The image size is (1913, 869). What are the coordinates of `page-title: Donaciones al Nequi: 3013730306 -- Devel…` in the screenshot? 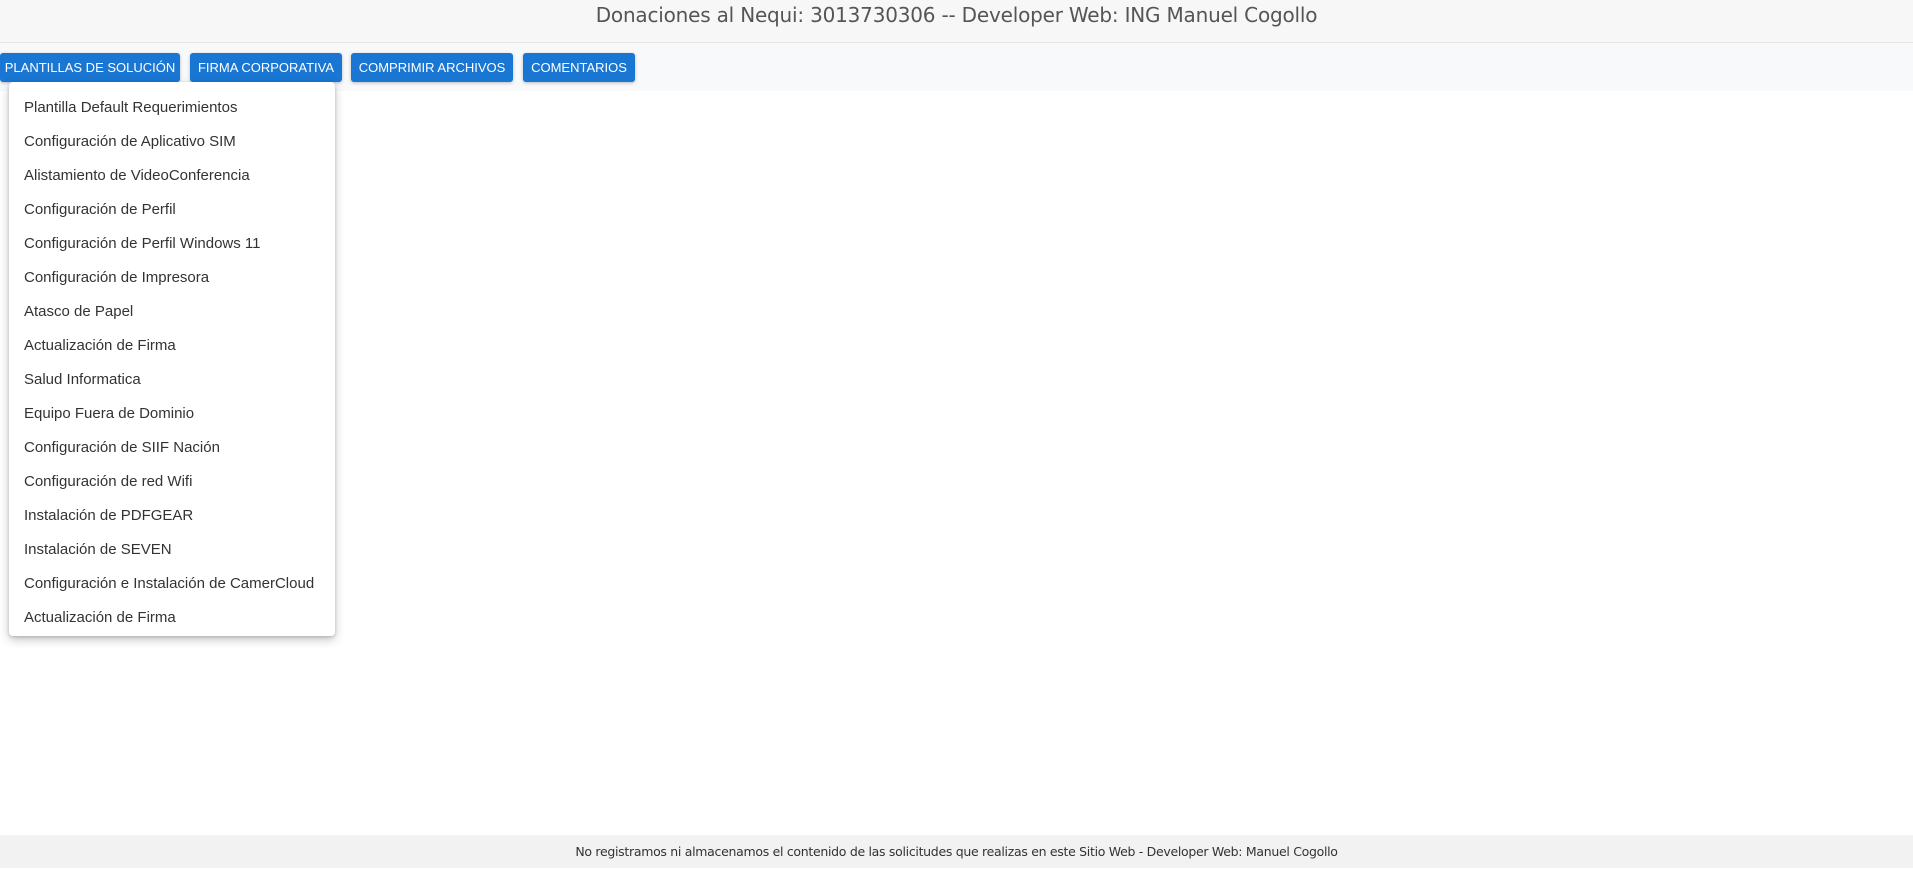 It's located at (956, 15).